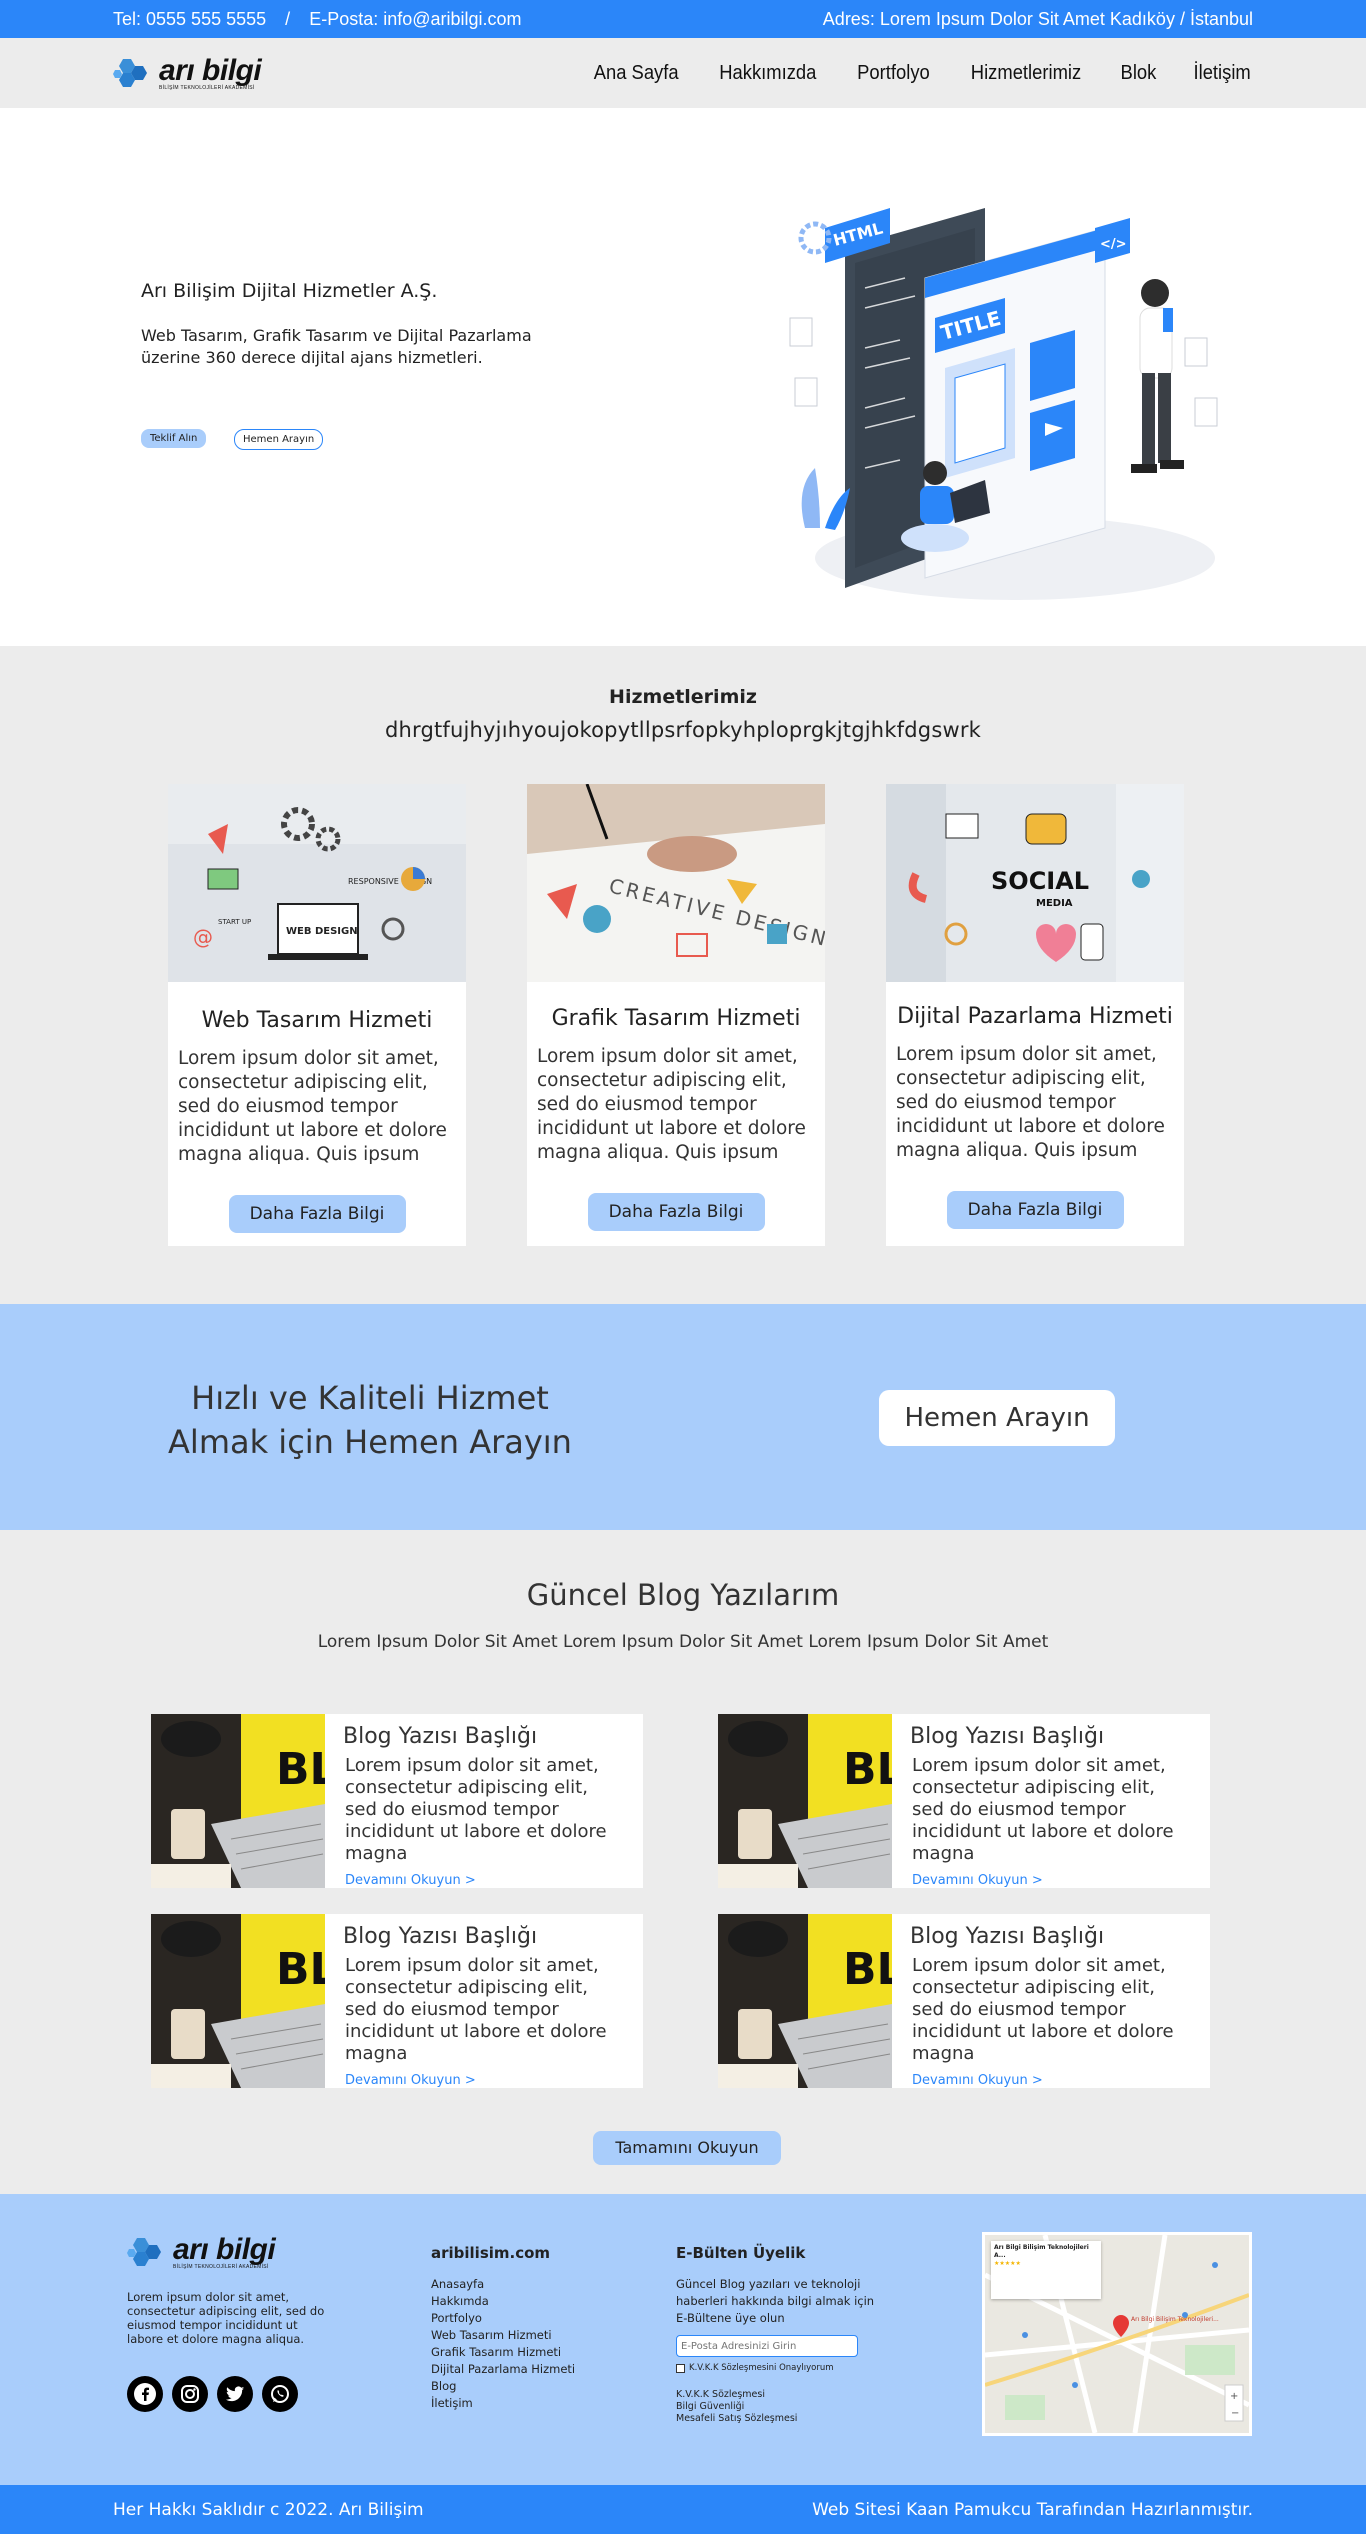  Describe the element at coordinates (676, 883) in the screenshot. I see `graphic-design-image: CREATIVE DESIGN` at that location.